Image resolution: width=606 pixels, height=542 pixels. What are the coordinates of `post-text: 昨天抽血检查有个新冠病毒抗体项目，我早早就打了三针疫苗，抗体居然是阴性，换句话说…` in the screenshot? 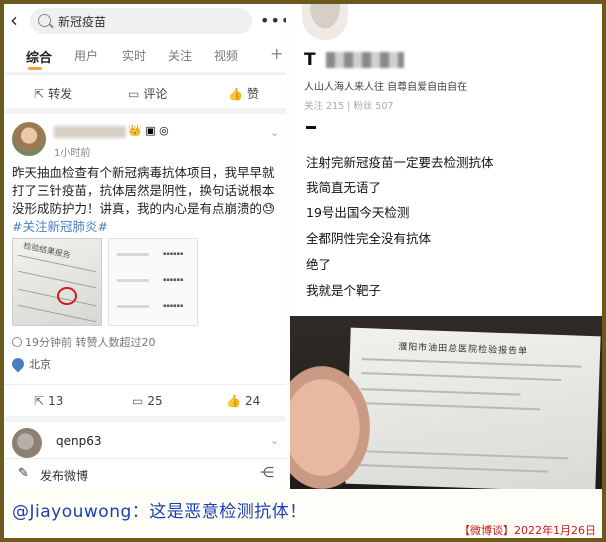 It's located at (145, 200).